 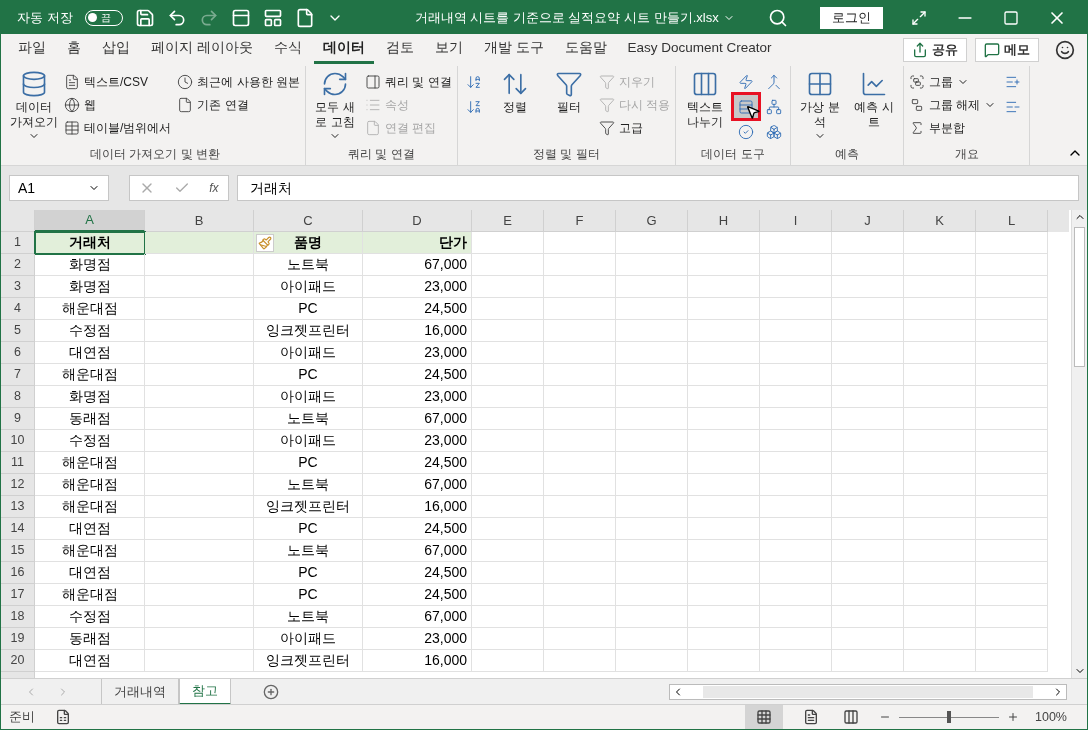 What do you see at coordinates (18, 397) in the screenshot?
I see `row-header: 8` at bounding box center [18, 397].